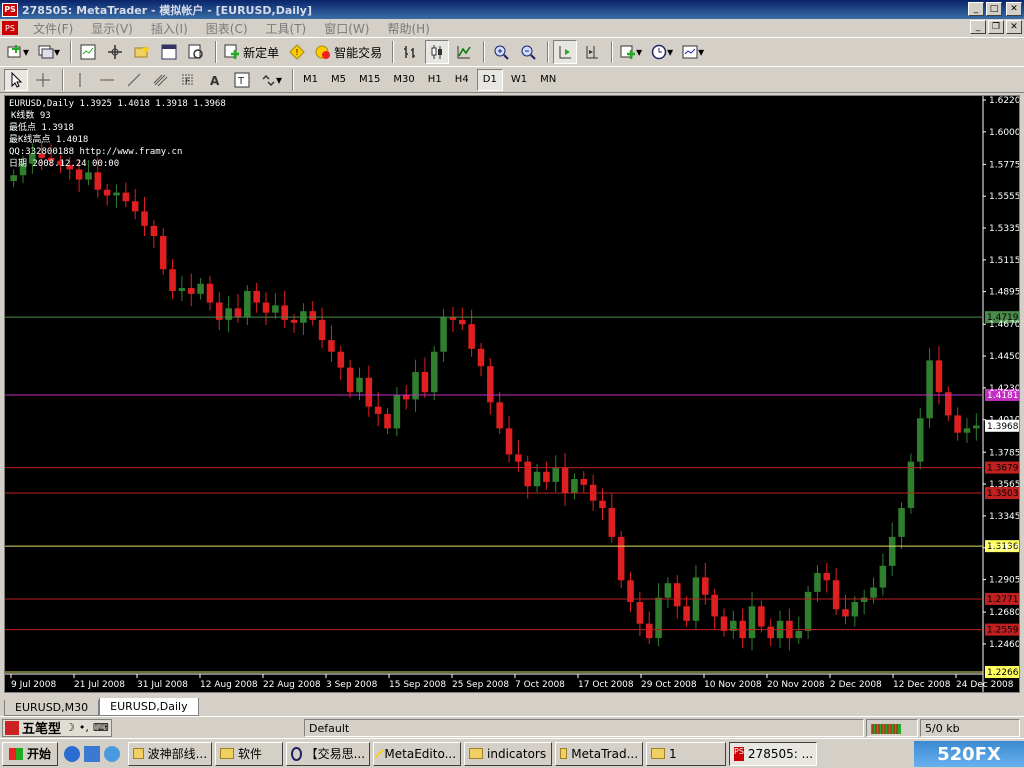 The image size is (1024, 768). I want to click on close-button: ✕, so click(1014, 9).